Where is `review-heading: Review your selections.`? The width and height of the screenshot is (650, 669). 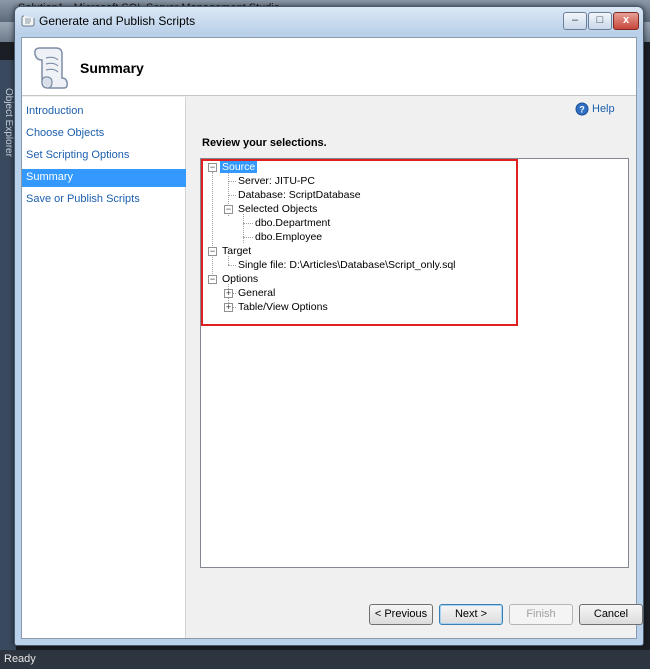 review-heading: Review your selections. is located at coordinates (264, 143).